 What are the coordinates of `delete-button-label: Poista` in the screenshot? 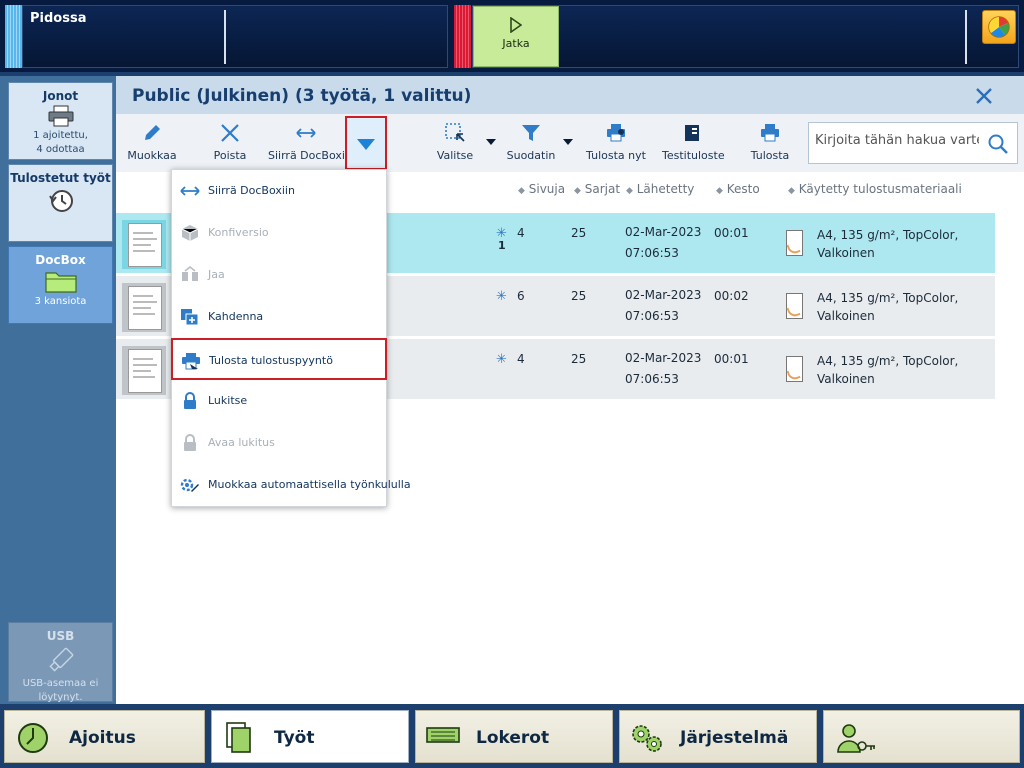 It's located at (230, 155).